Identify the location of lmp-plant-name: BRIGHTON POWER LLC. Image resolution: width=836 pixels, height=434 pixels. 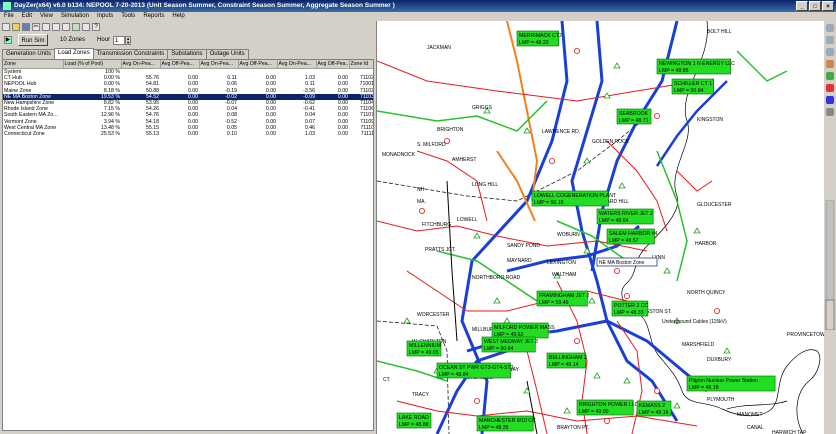
(609, 405).